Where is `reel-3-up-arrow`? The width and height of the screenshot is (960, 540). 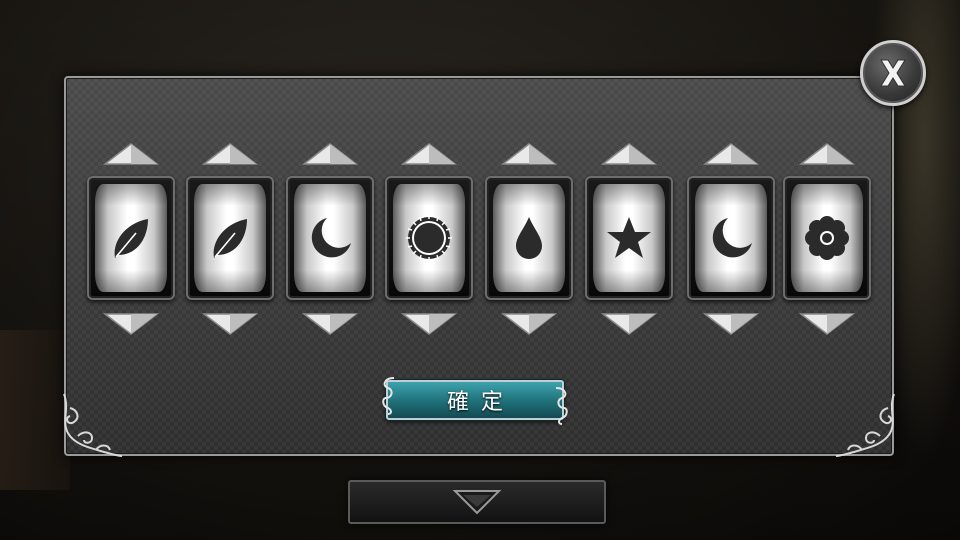
reel-3-up-arrow is located at coordinates (330, 155).